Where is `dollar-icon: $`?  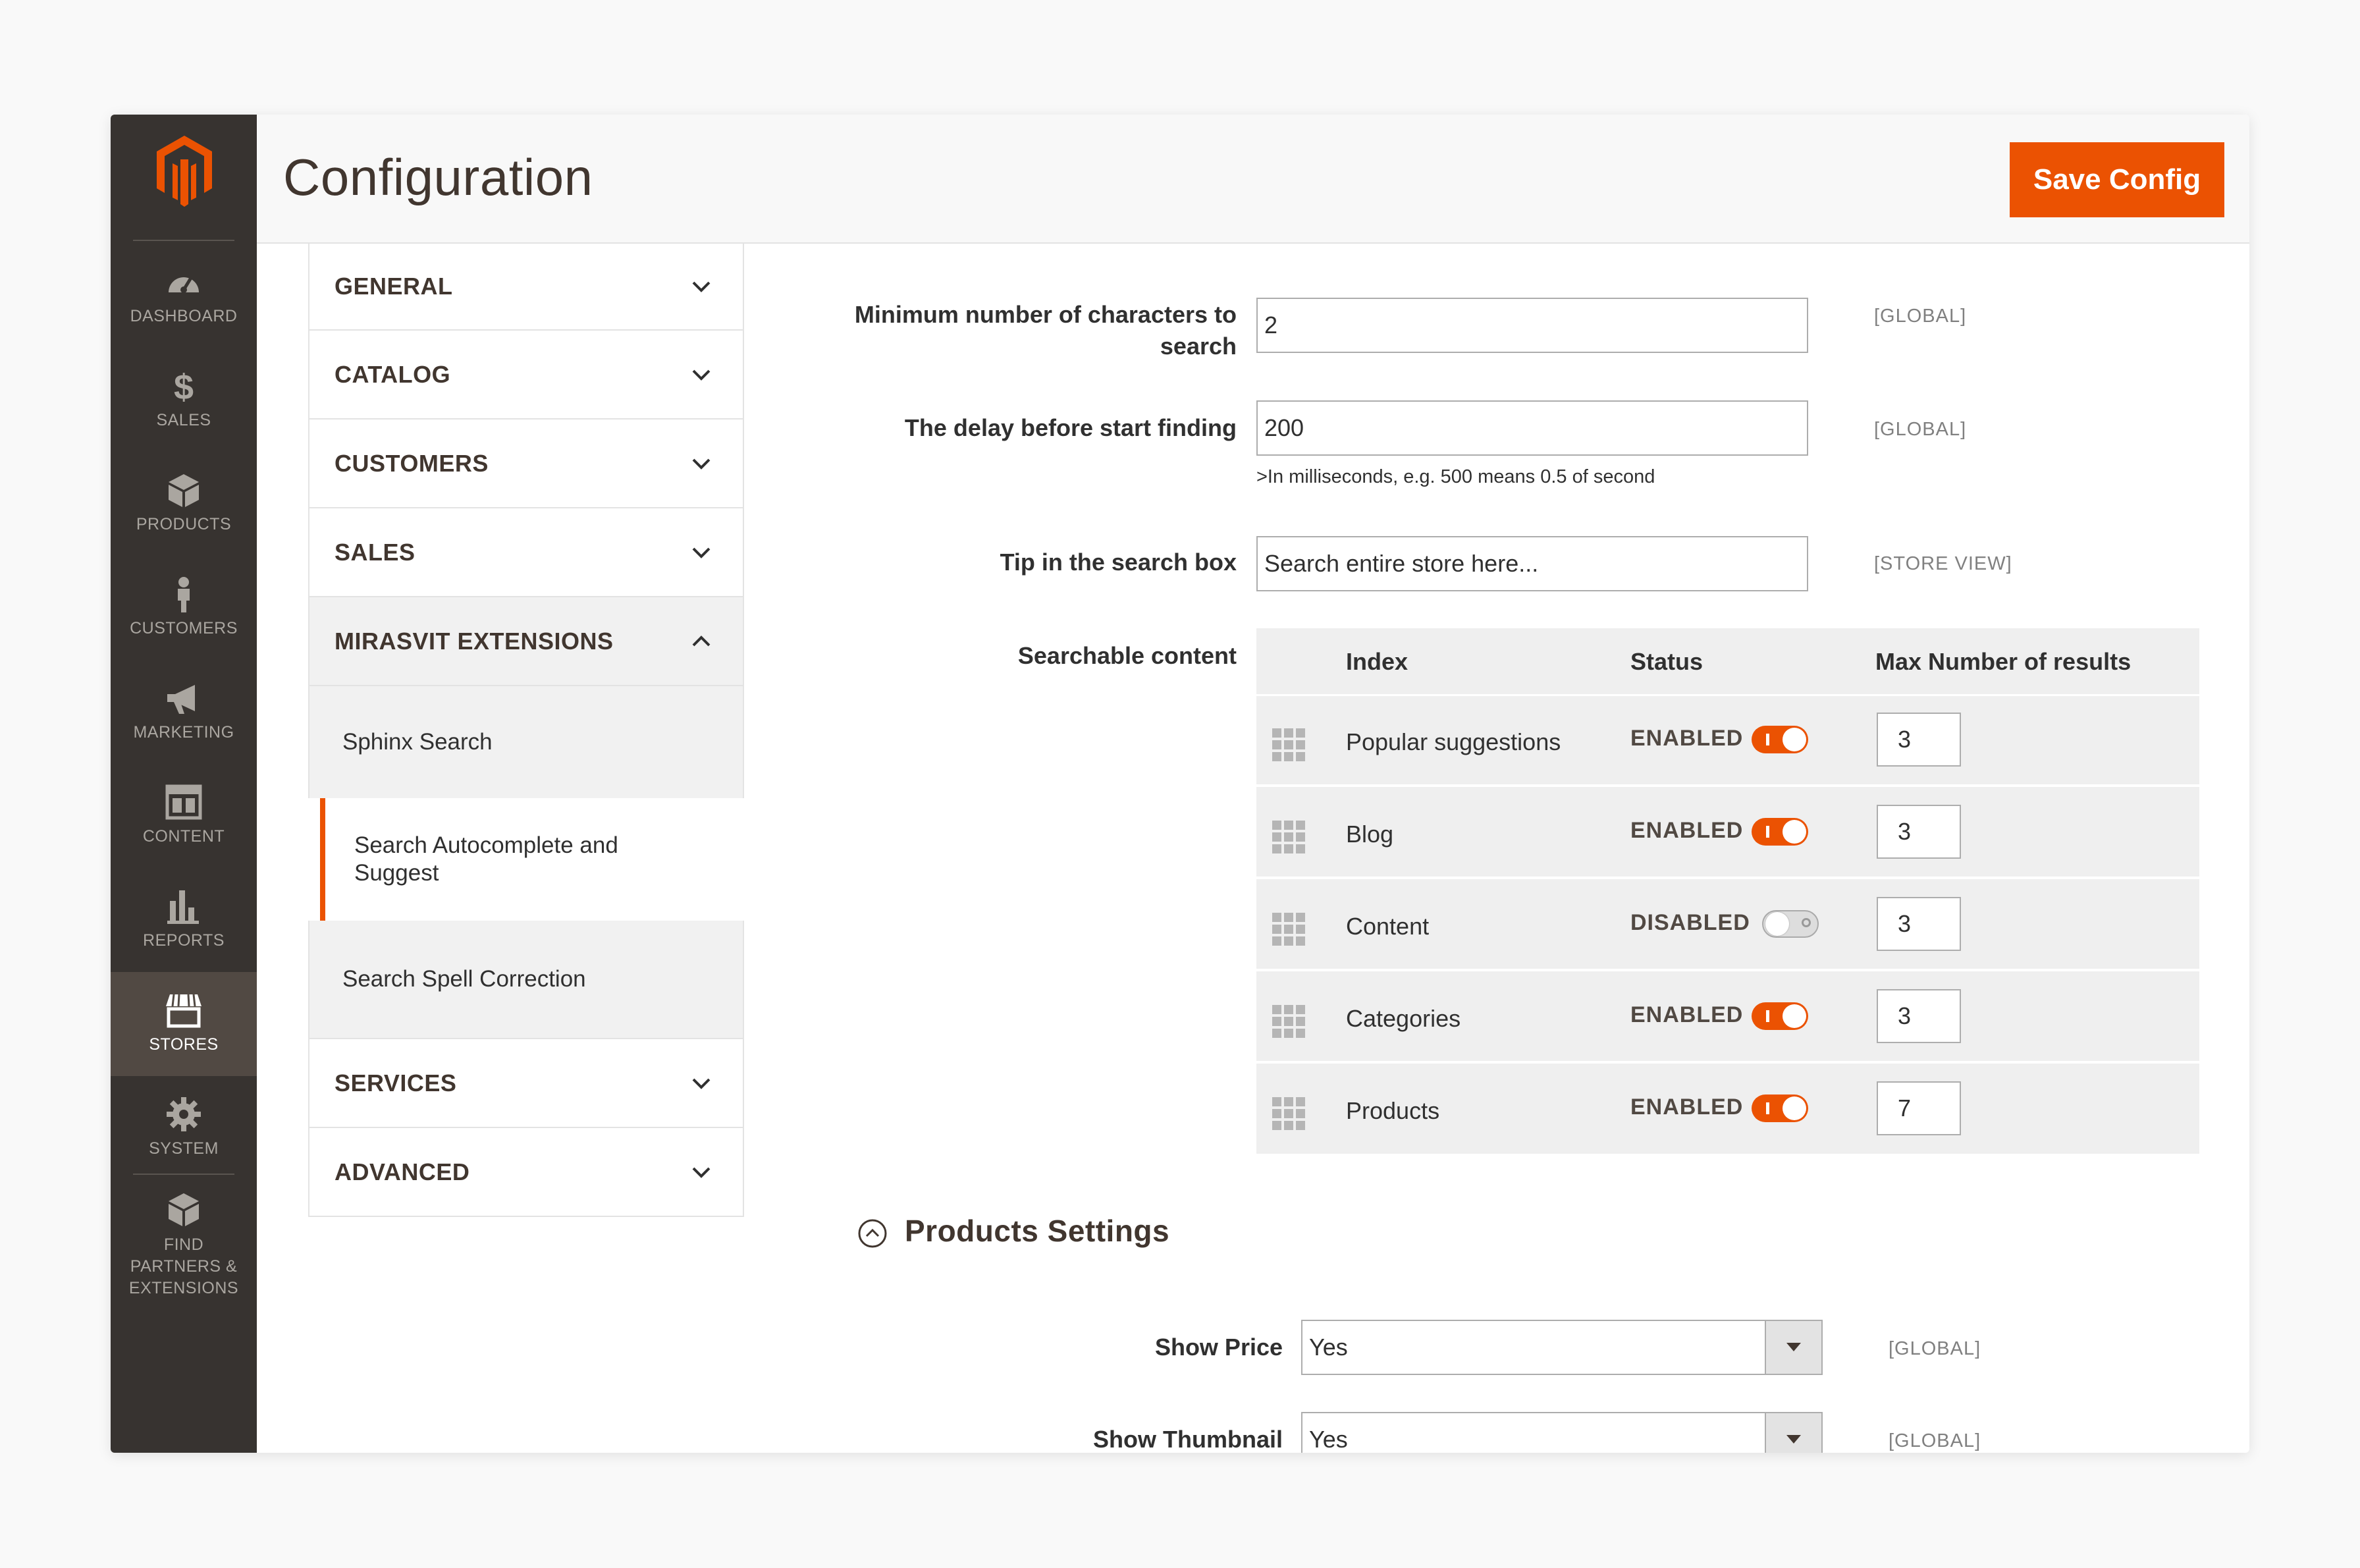 dollar-icon: $ is located at coordinates (184, 385).